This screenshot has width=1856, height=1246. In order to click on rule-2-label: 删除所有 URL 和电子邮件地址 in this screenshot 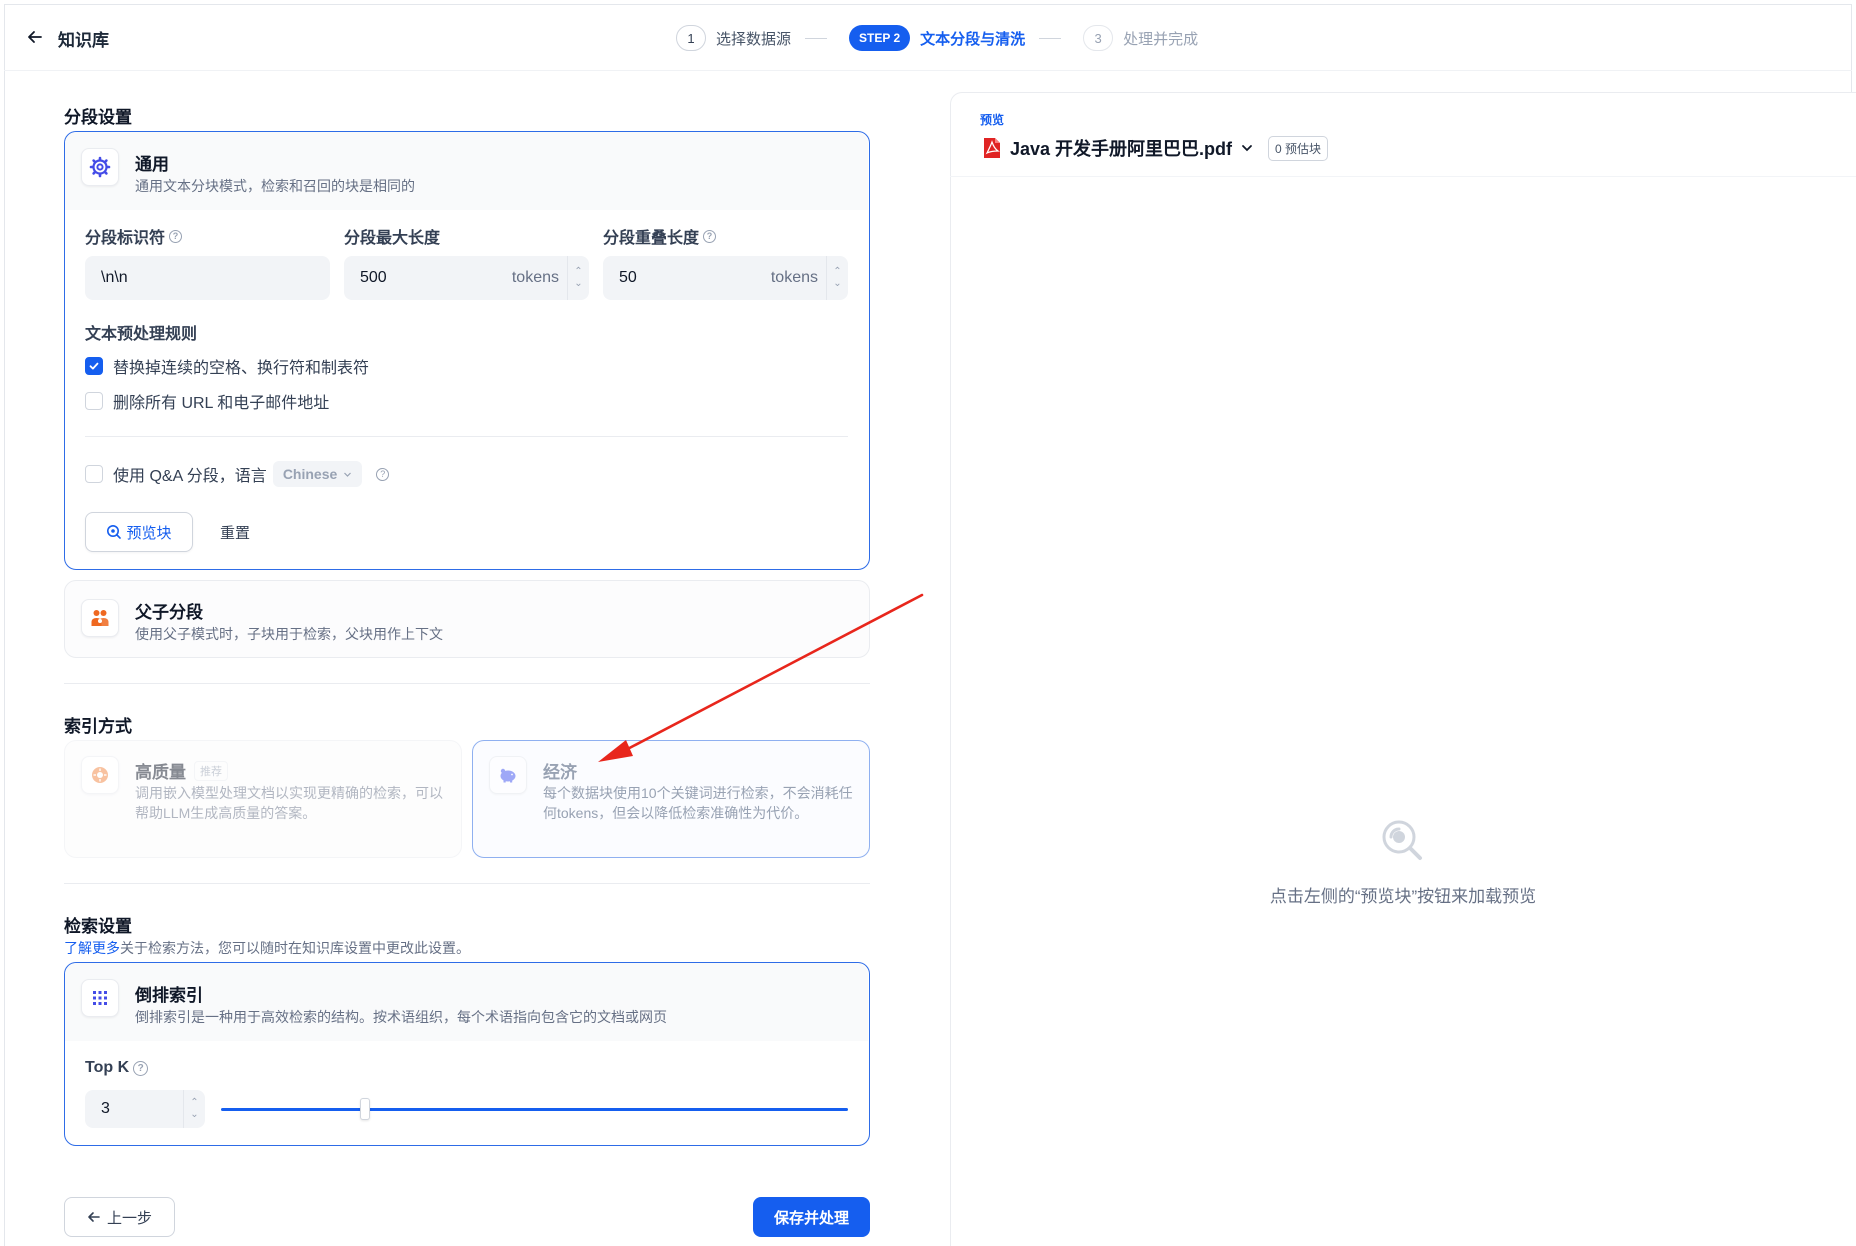, I will do `click(221, 403)`.